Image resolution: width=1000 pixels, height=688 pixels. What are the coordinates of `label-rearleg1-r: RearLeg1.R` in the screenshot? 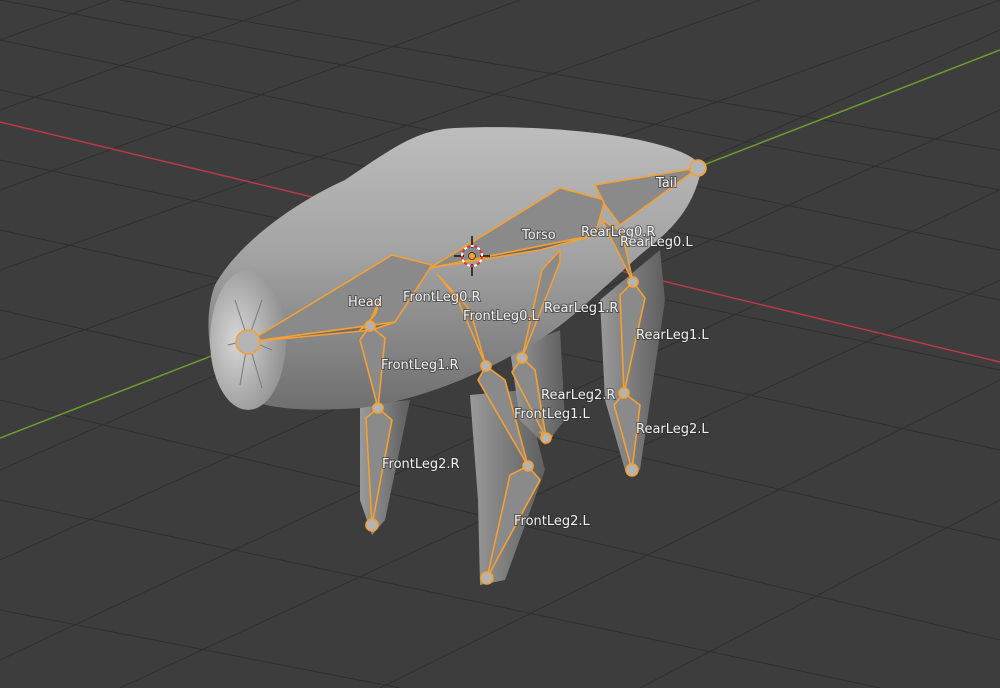 It's located at (581, 308).